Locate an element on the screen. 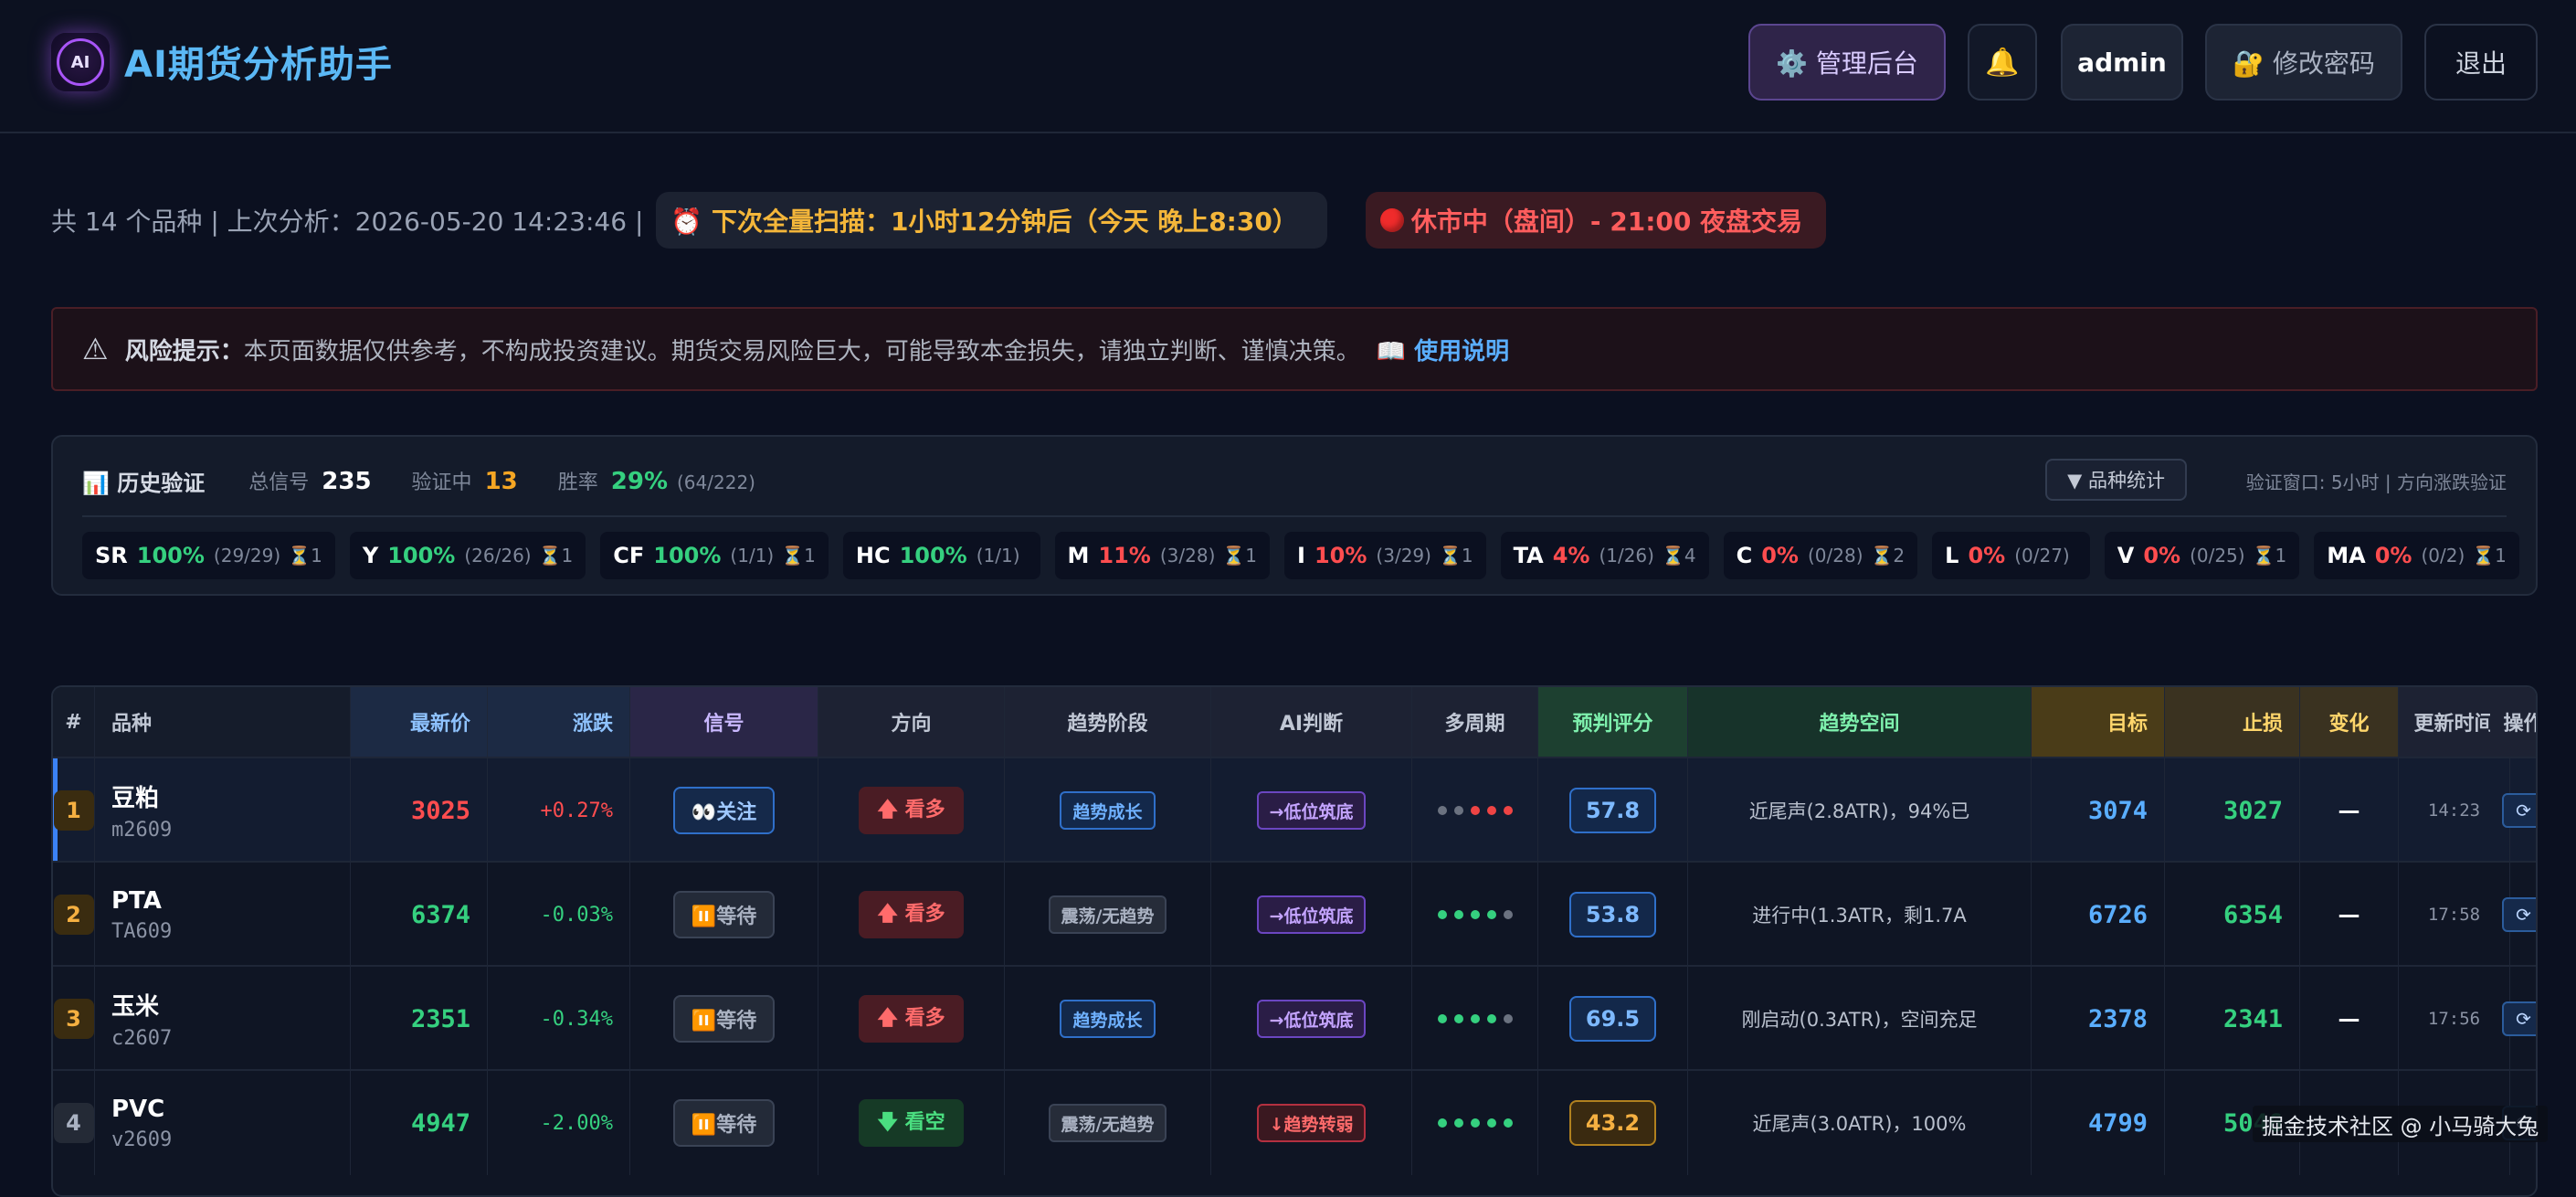  cell-signal: ⏸️等待 is located at coordinates (724, 1019).